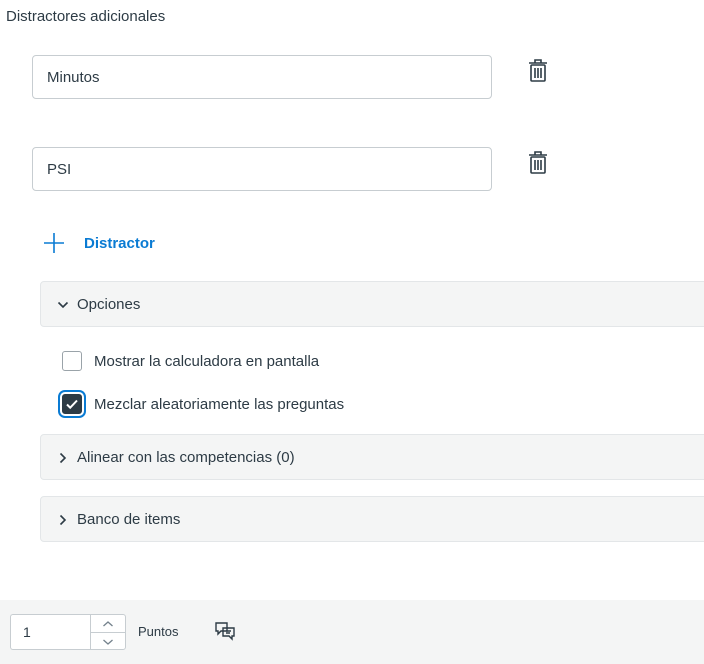 The width and height of the screenshot is (704, 664). I want to click on calculator-checkbox, so click(72, 361).